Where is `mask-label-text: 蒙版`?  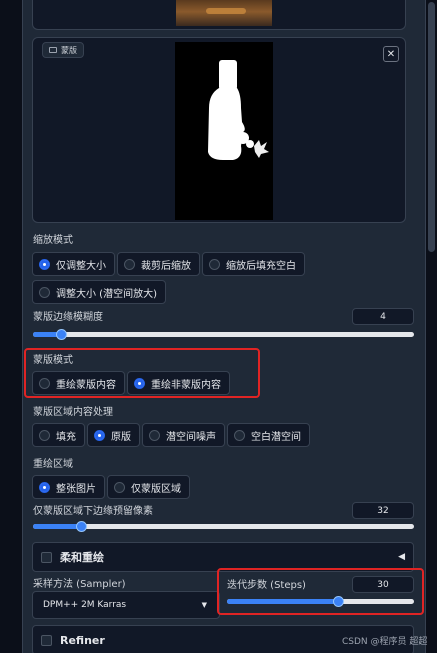 mask-label-text: 蒙版 is located at coordinates (69, 50).